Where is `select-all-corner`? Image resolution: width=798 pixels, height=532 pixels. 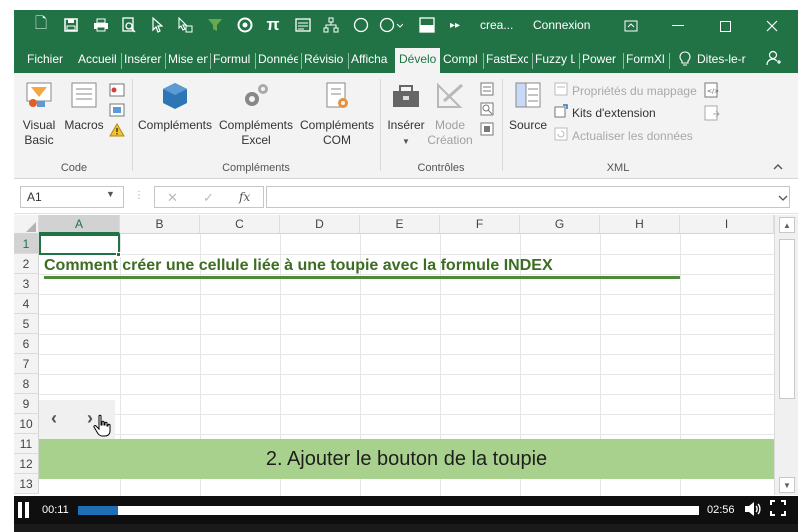 select-all-corner is located at coordinates (26, 224).